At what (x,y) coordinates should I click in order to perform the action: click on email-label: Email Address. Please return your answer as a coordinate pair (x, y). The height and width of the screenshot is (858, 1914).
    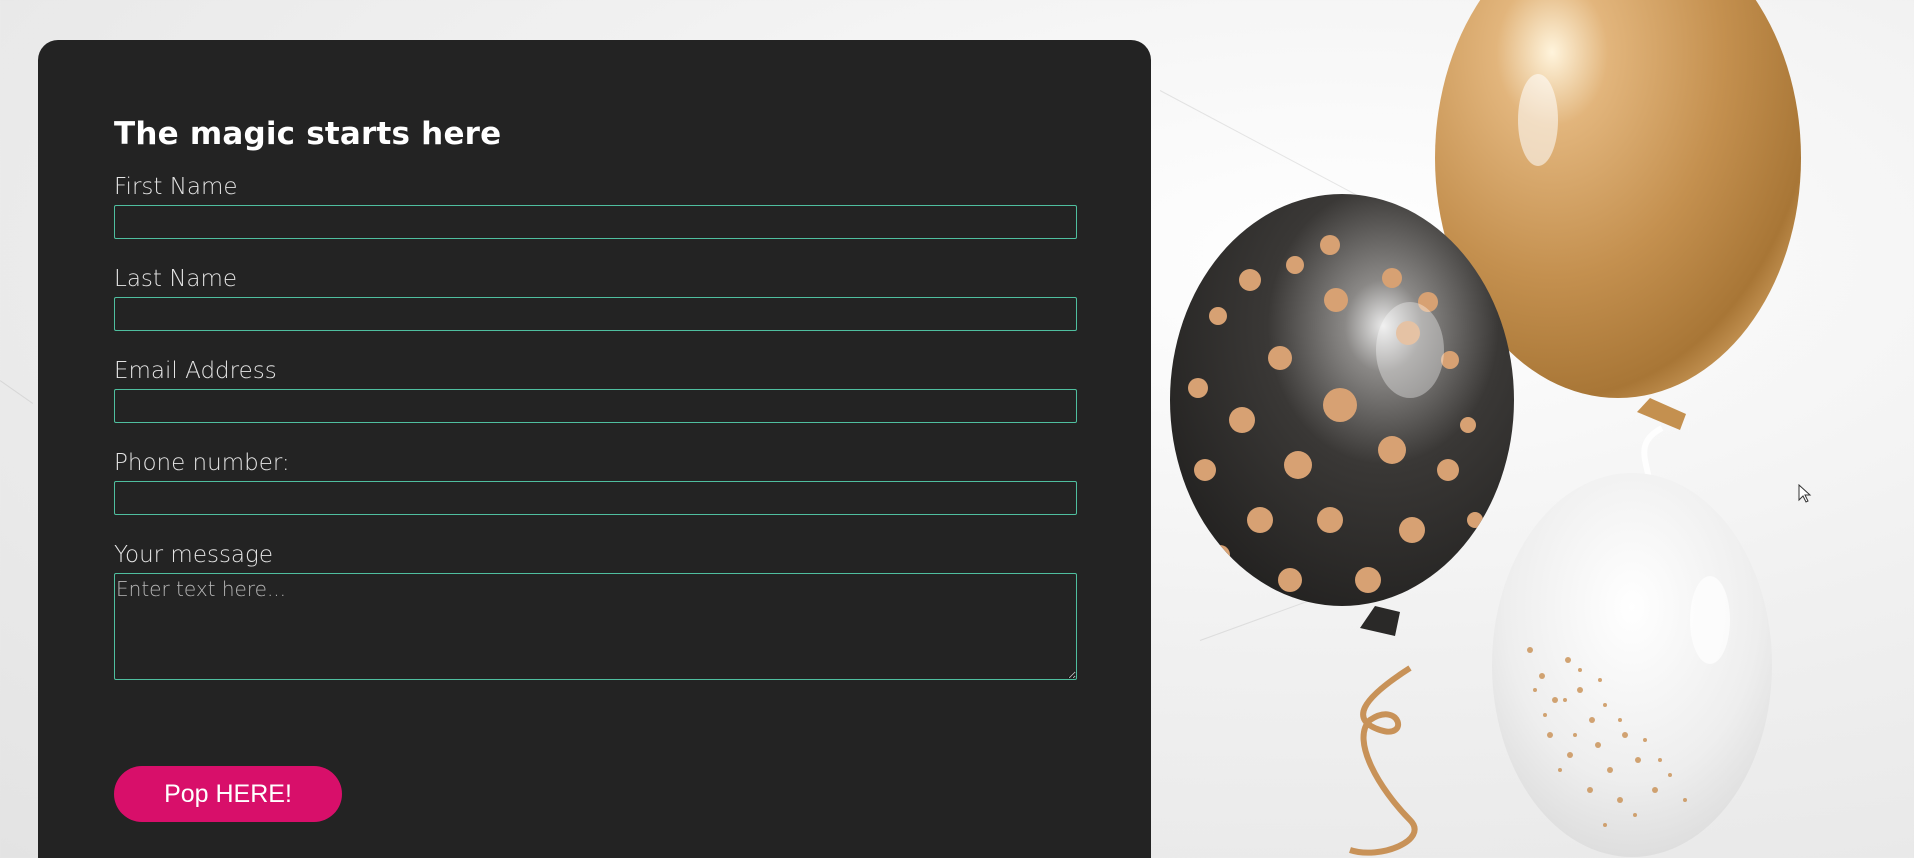
    Looking at the image, I should click on (195, 371).